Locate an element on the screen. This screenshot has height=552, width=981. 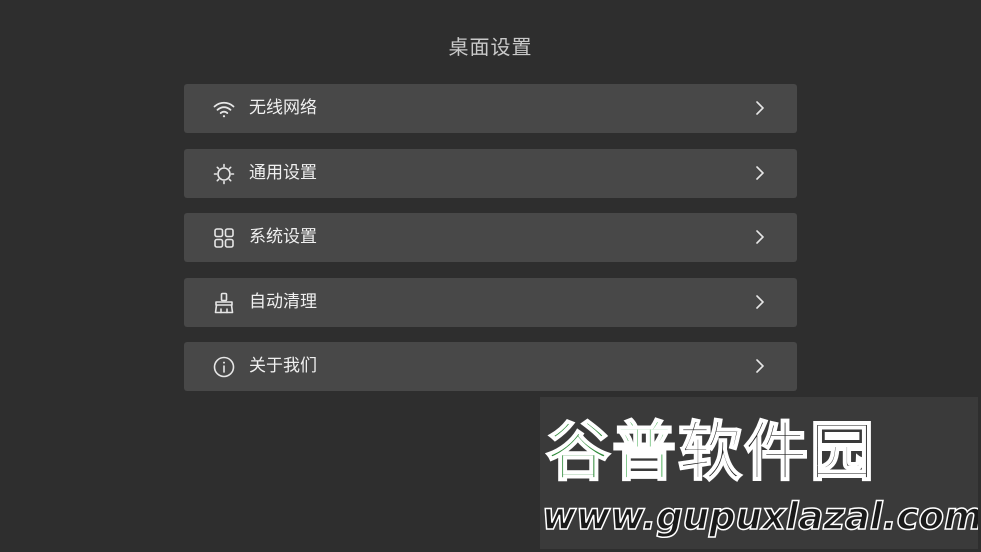
menu-item-about-us: 关于我们 is located at coordinates (490, 366).